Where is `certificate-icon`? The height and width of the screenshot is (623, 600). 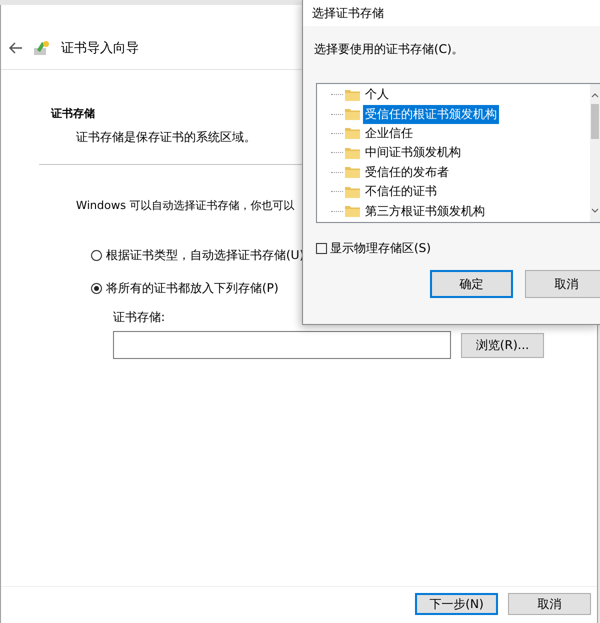
certificate-icon is located at coordinates (42, 48).